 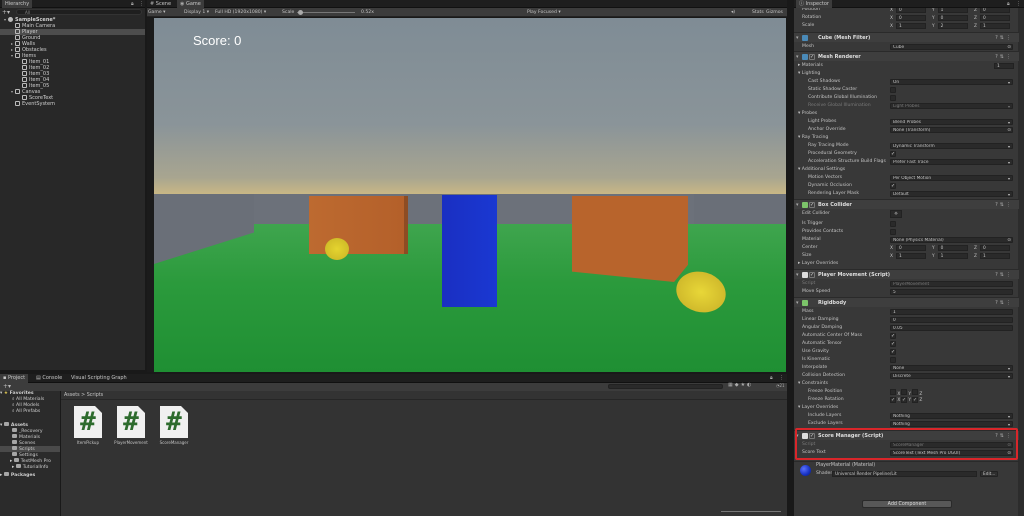 I want to click on axis-toggle: ✓ Y, so click(x=906, y=400).